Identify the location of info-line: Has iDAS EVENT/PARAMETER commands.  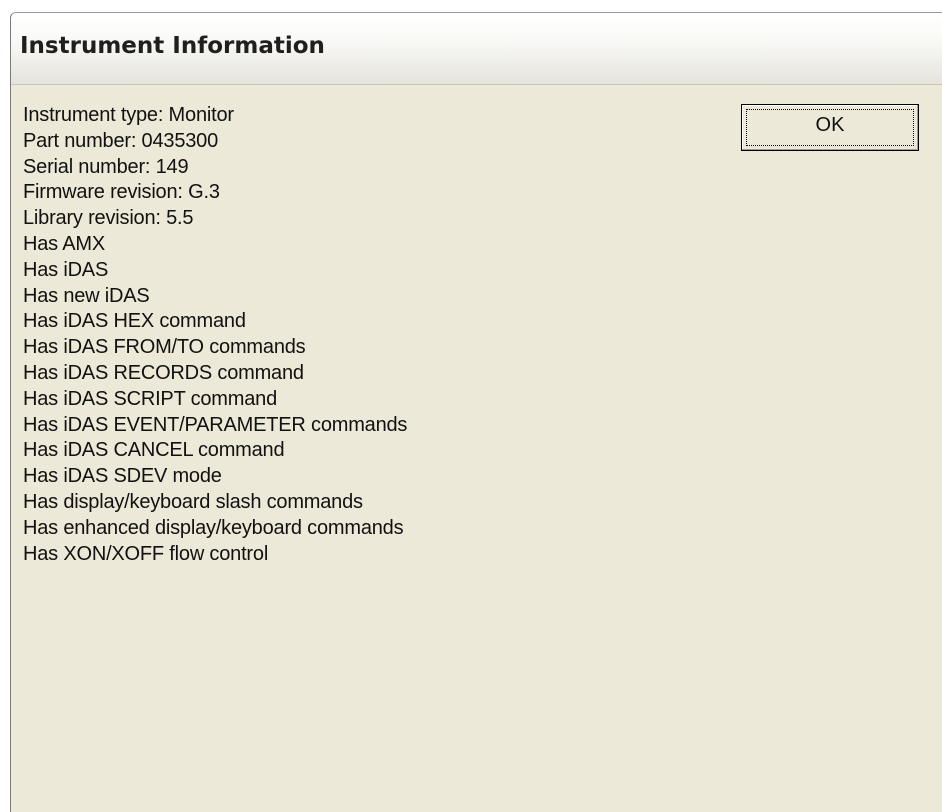
(215, 424).